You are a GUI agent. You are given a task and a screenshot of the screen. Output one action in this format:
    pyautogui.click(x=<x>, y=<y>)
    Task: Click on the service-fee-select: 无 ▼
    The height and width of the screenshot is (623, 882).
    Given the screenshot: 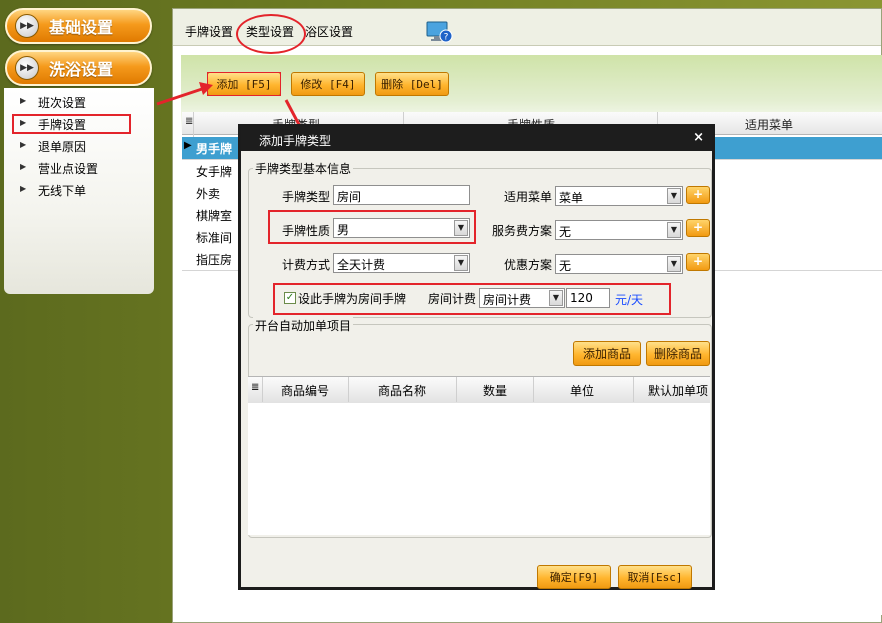 What is the action you would take?
    pyautogui.click(x=619, y=230)
    